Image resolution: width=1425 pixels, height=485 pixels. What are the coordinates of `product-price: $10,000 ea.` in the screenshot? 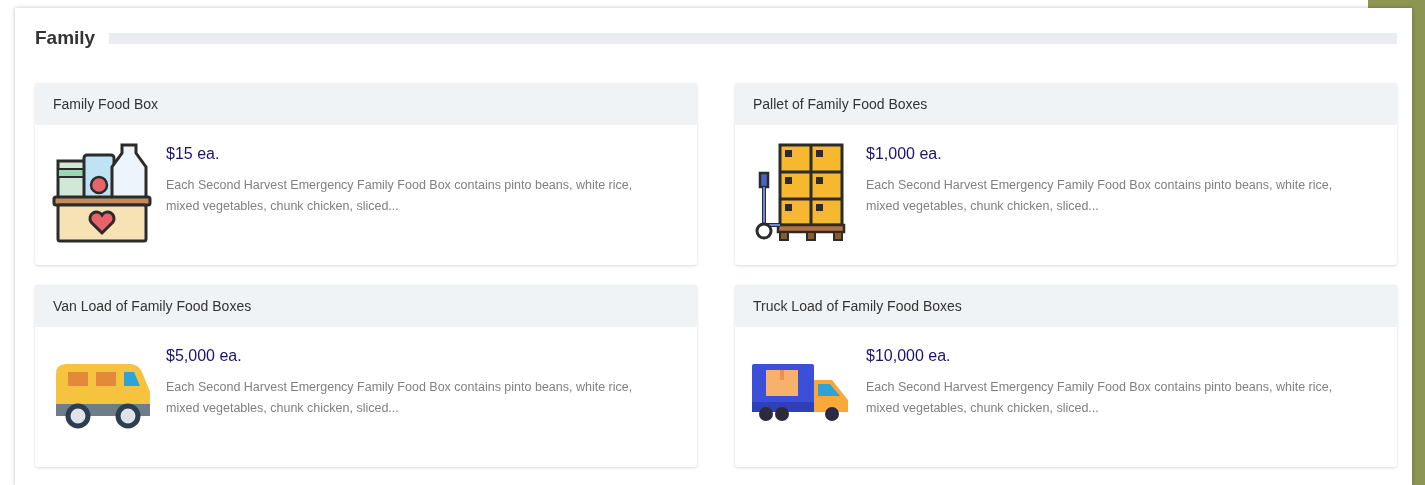 It's located at (909, 356).